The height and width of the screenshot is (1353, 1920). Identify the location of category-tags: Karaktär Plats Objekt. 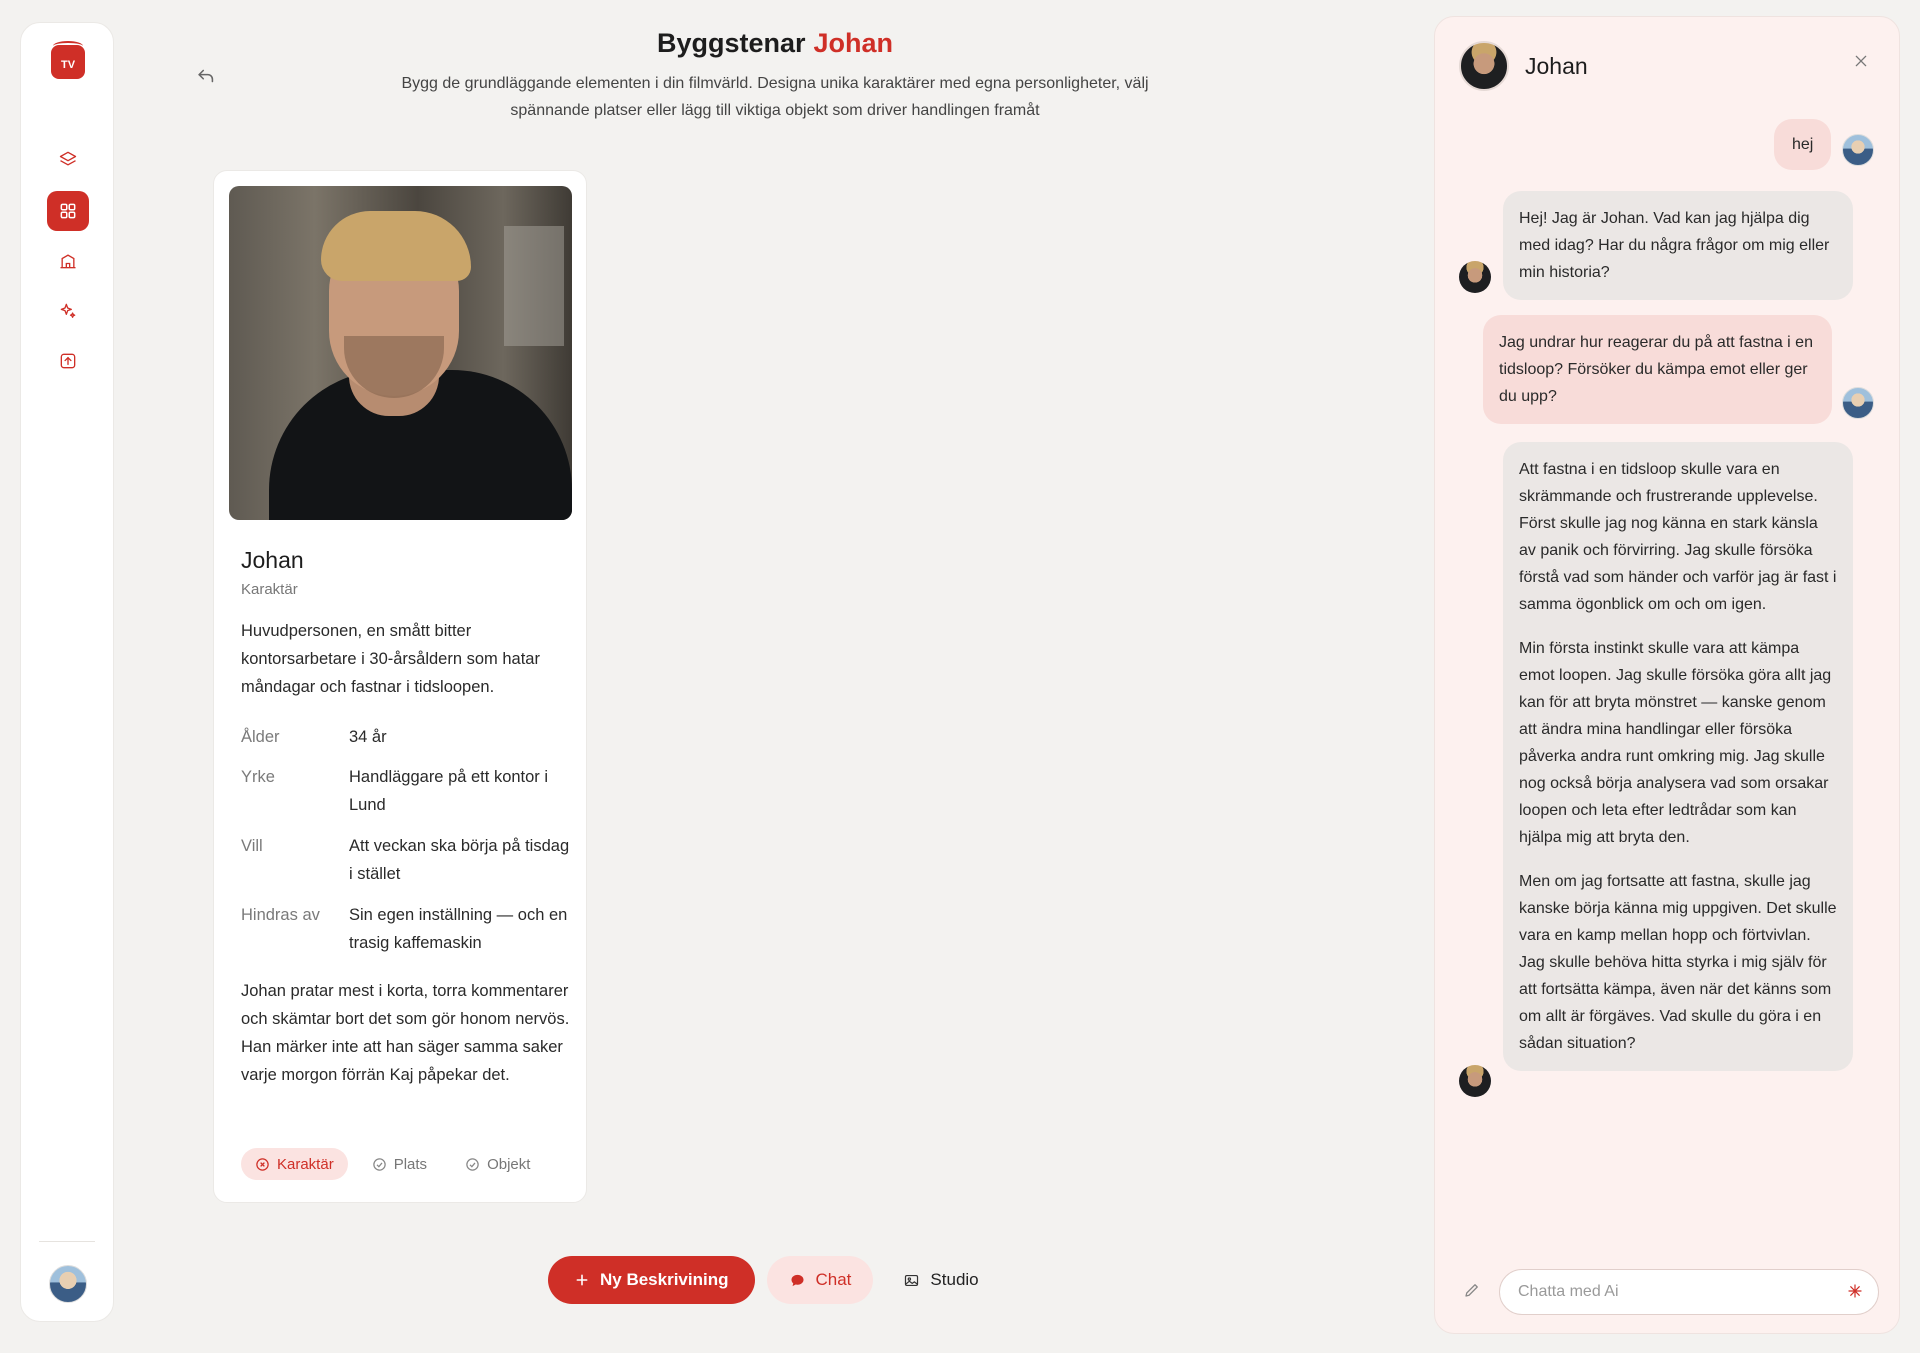
(392, 1164).